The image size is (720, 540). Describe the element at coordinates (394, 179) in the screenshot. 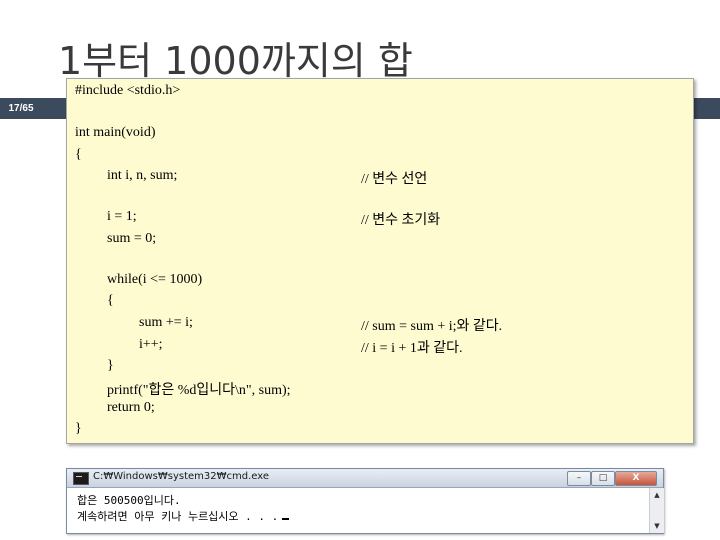

I see `comment-declare: // 변수 선언` at that location.